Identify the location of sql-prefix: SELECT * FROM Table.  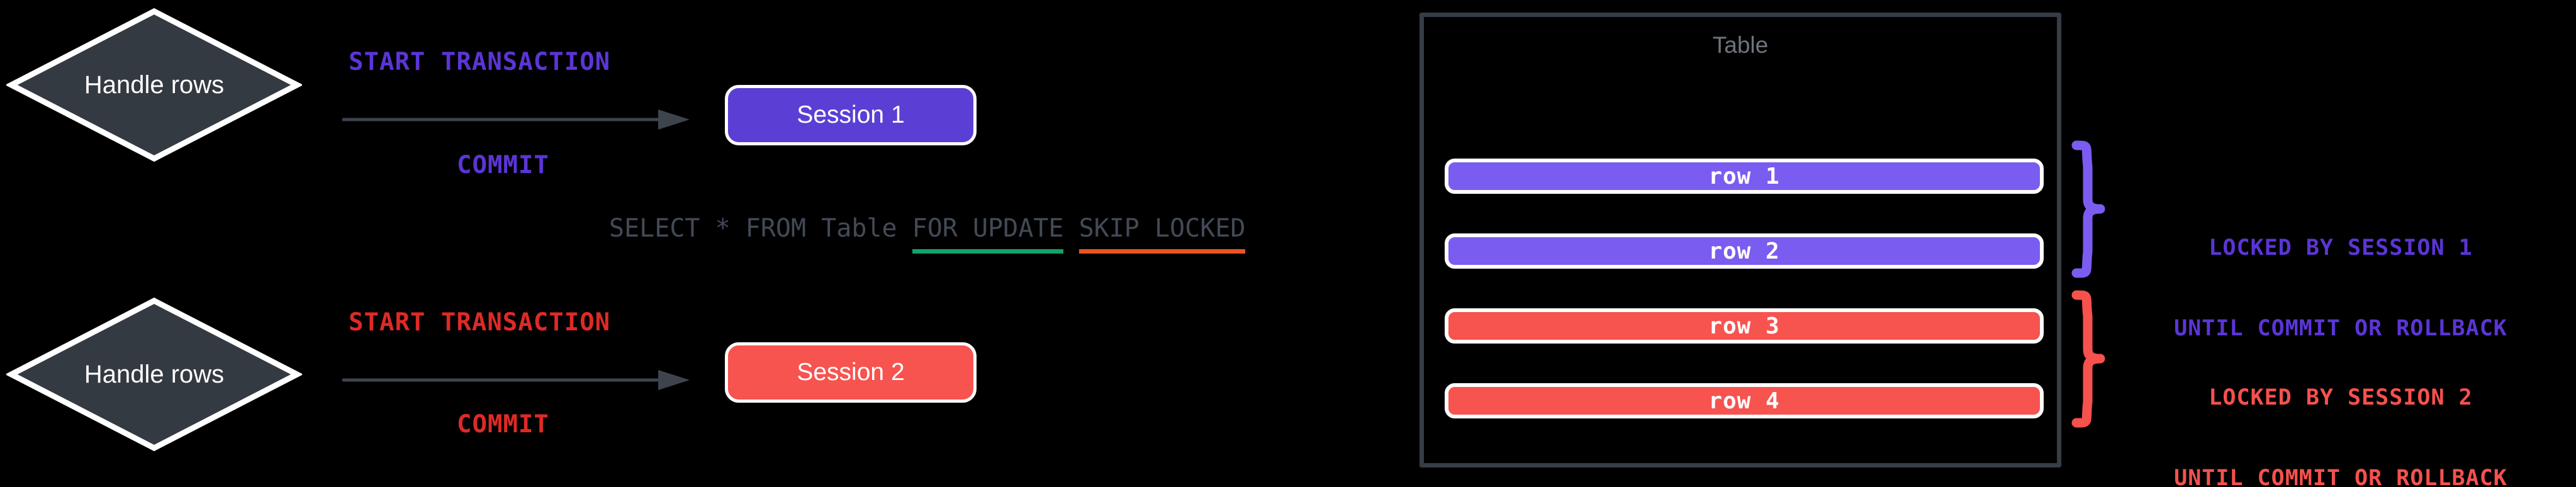
(760, 228).